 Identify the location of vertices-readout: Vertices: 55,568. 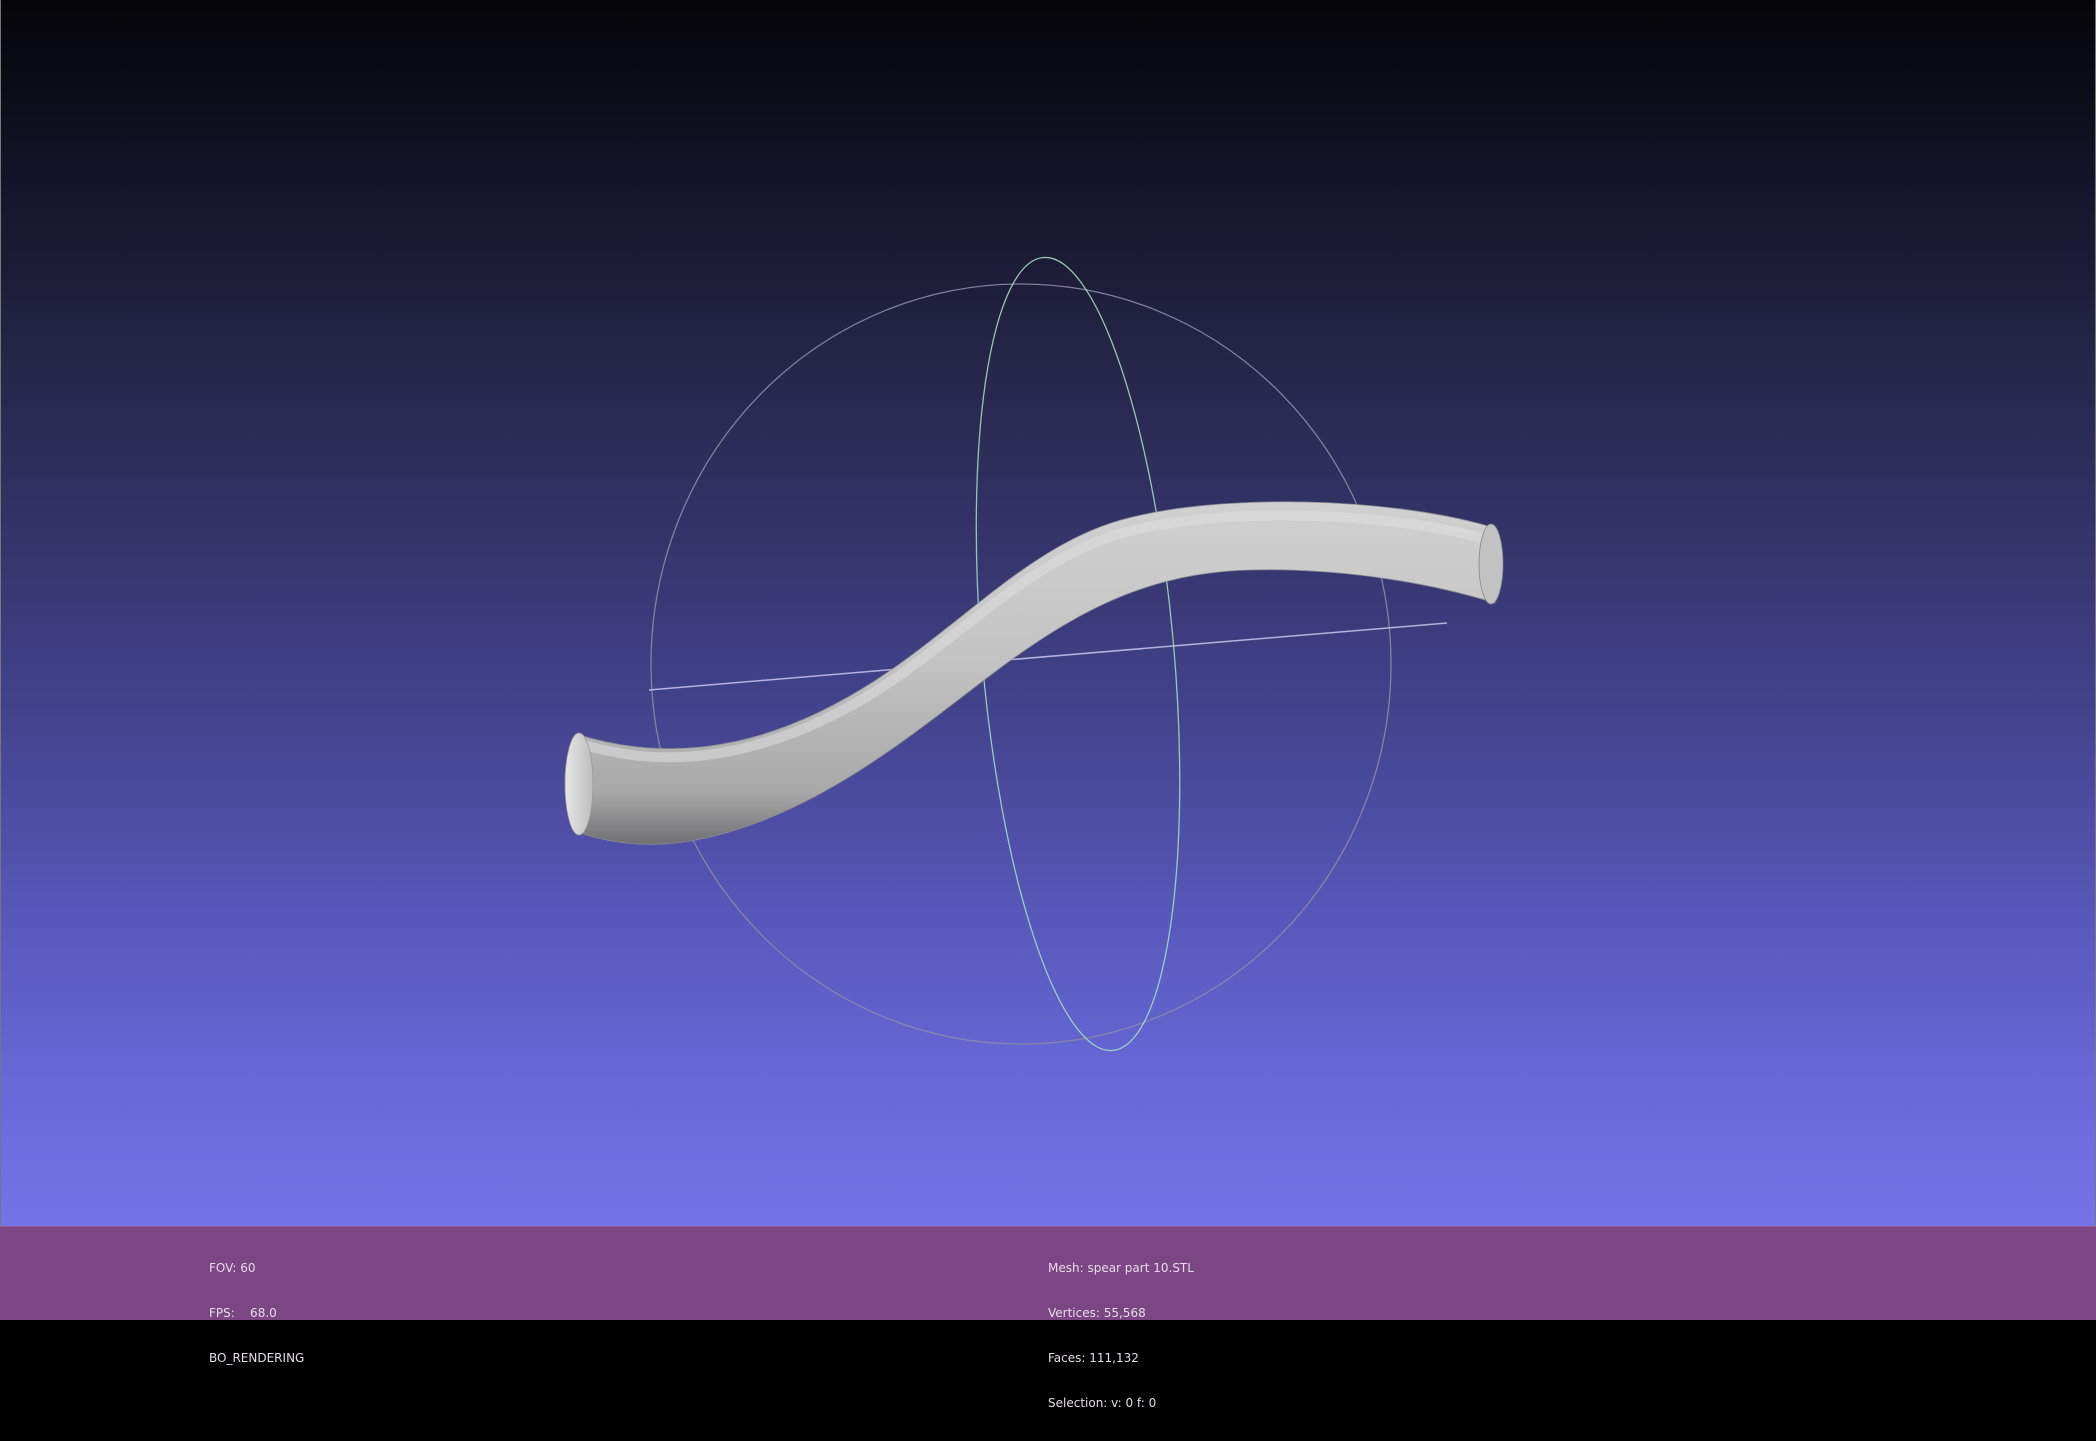
(1097, 1313).